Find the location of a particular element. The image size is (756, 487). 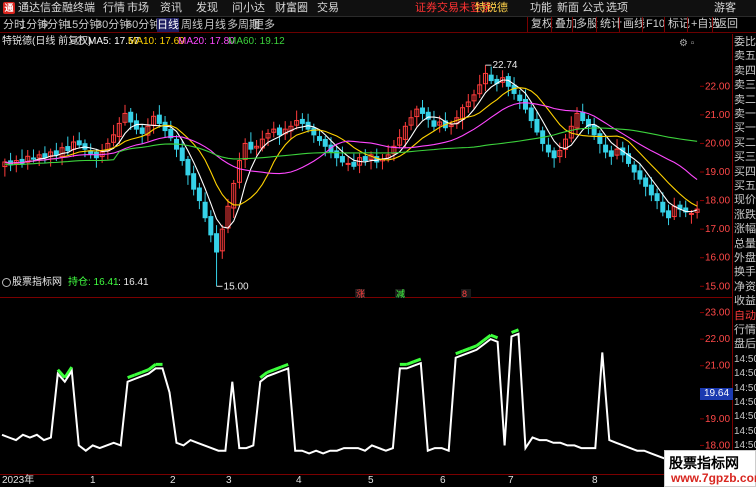

side-panel-item-13: 涨幅 is located at coordinates (745, 229).